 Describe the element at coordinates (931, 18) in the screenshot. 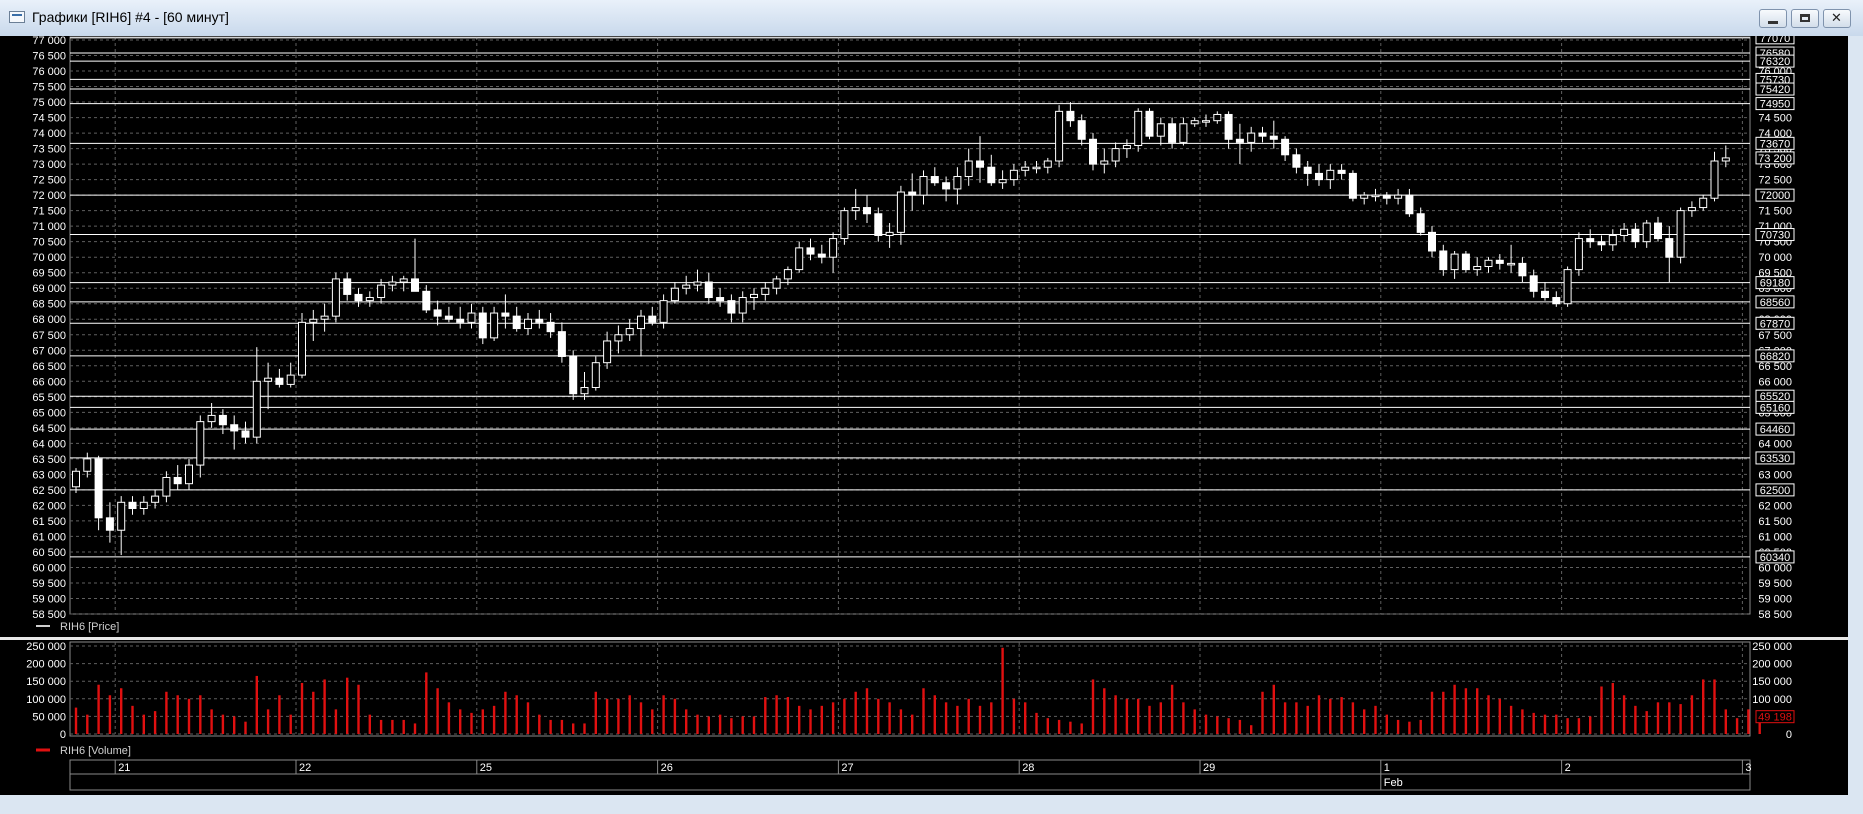

I see `title-bar: Графики [RIH6] #4 - [60 минут] ✕` at that location.